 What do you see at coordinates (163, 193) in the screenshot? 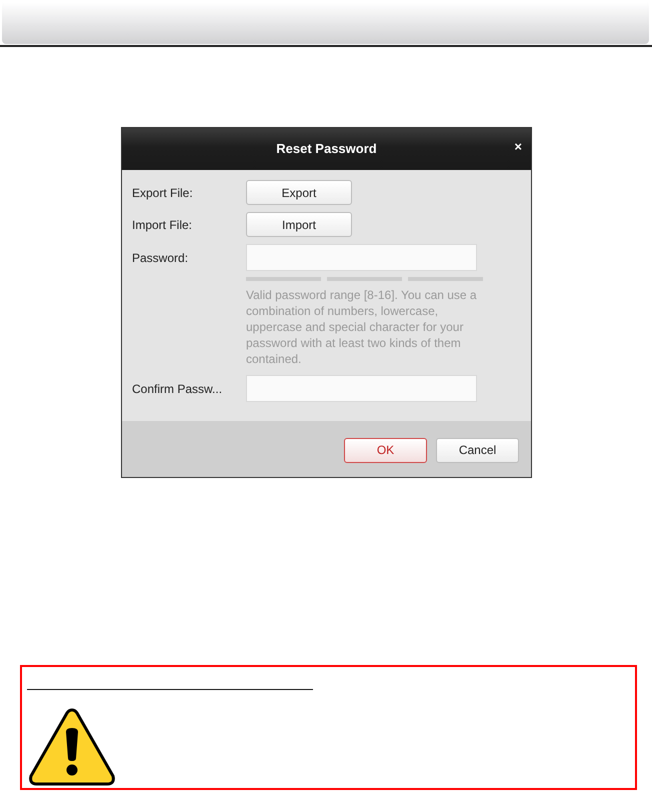
I see `field-label: Export File:` at bounding box center [163, 193].